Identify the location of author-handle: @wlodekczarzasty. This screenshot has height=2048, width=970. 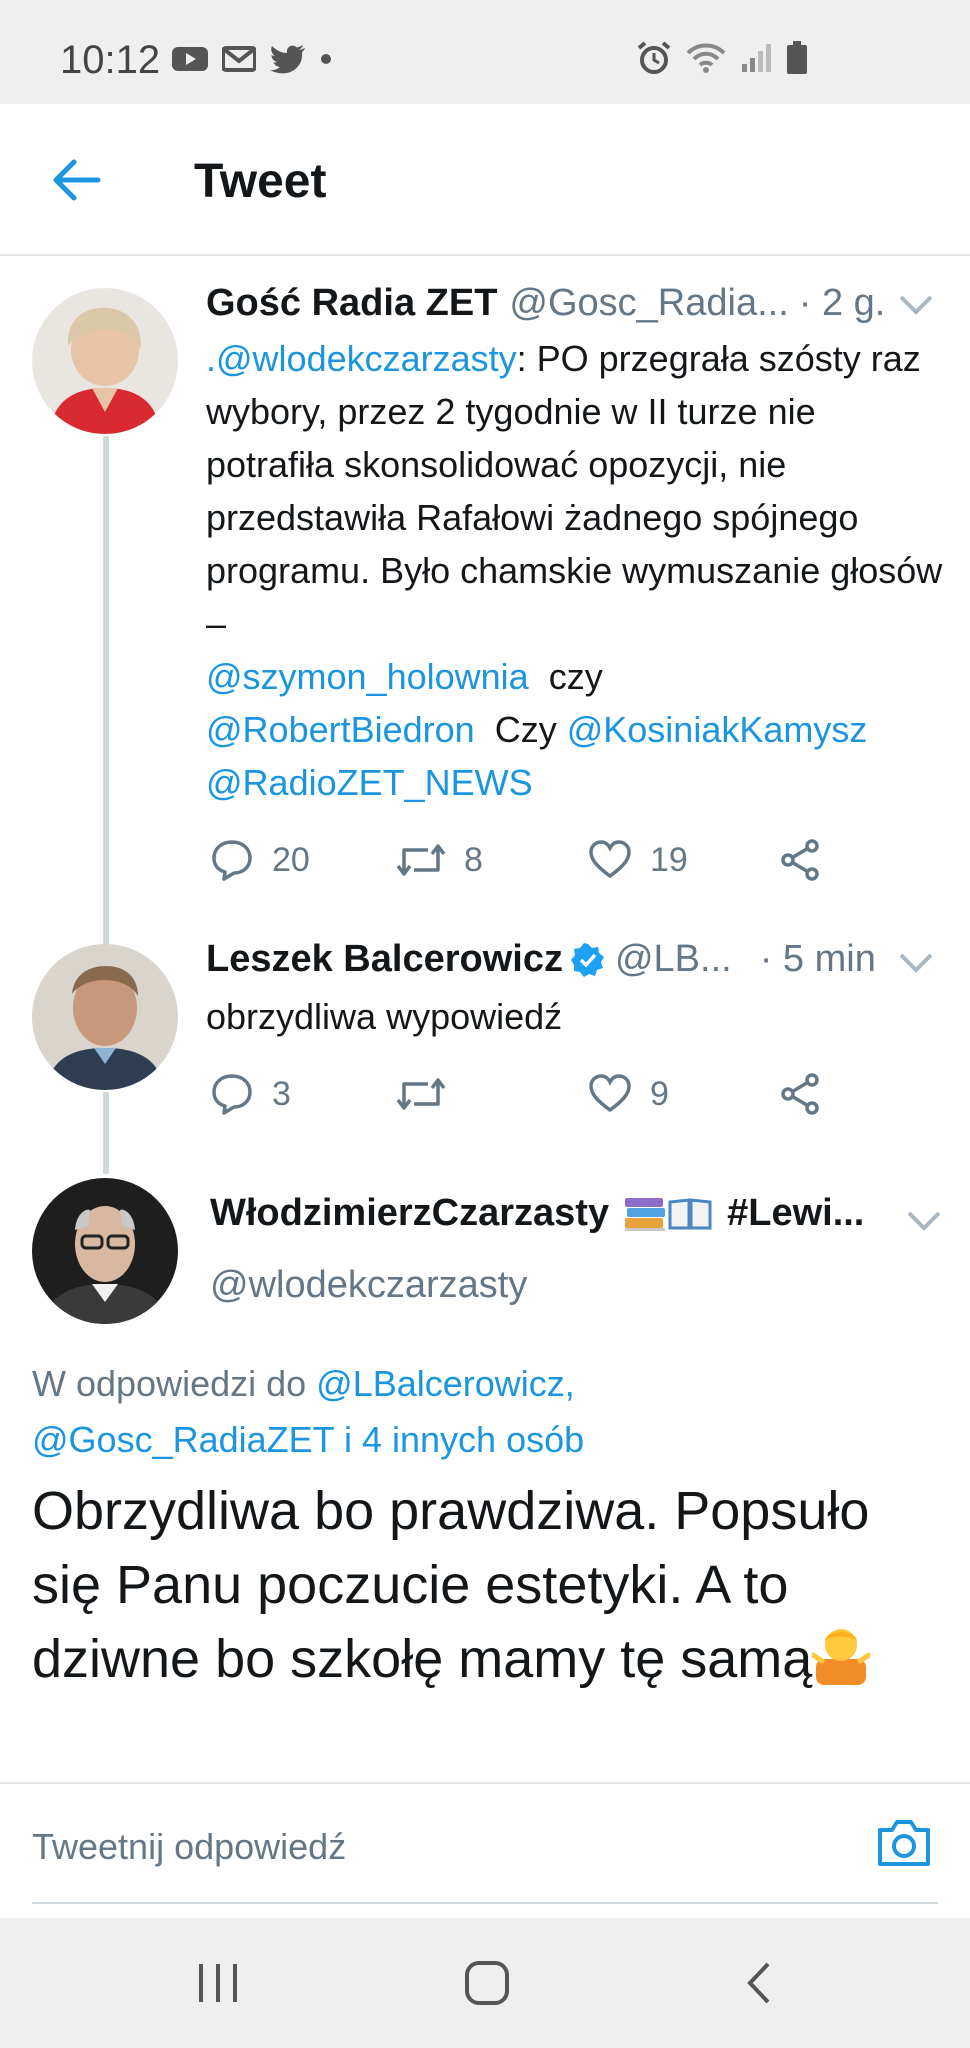
(368, 1285).